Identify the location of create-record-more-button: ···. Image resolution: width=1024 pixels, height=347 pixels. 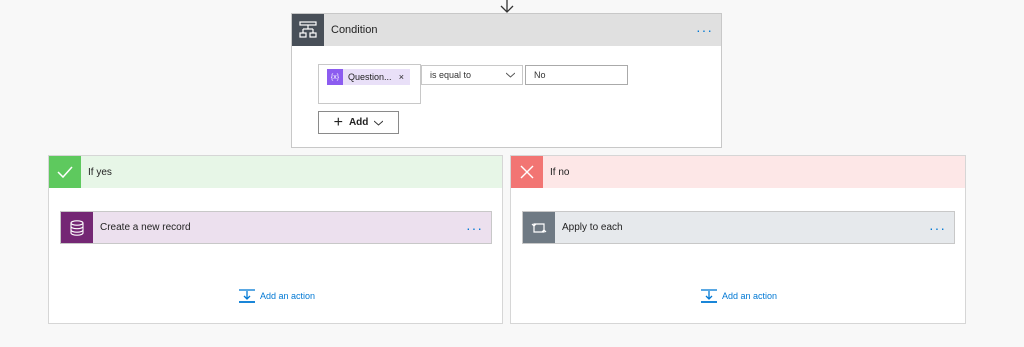
(474, 228).